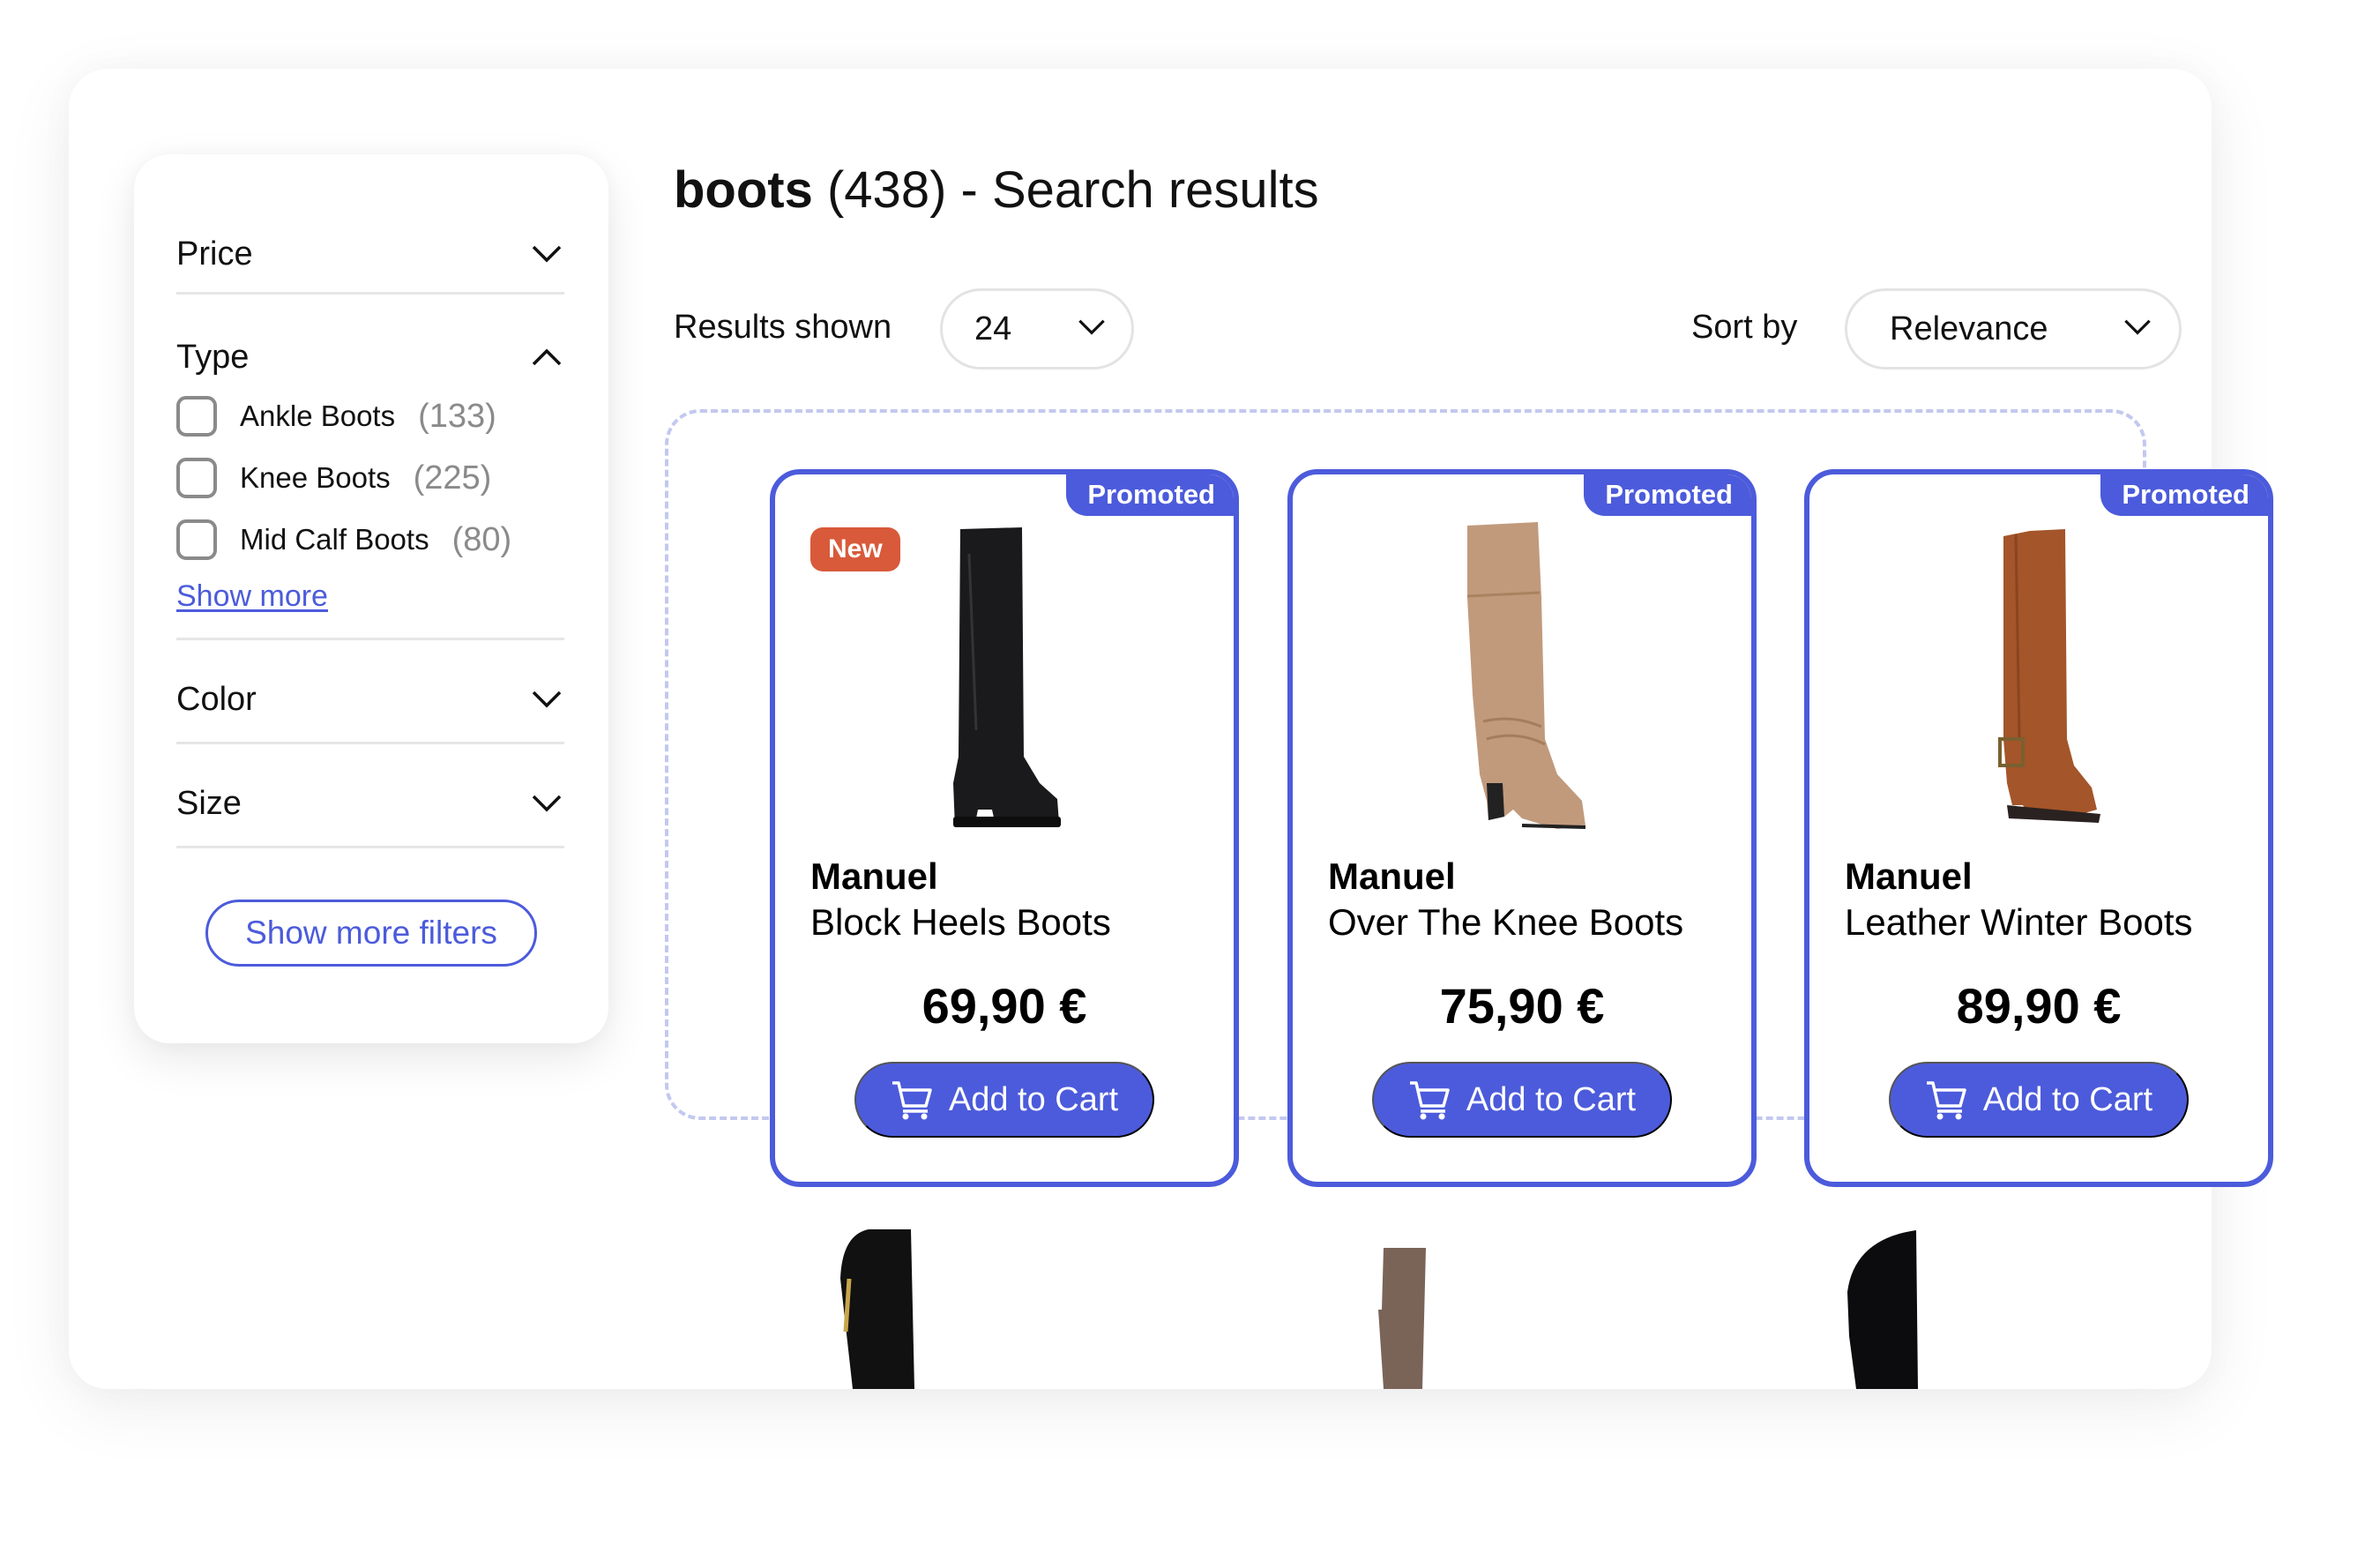  I want to click on filter-price: Price, so click(370, 254).